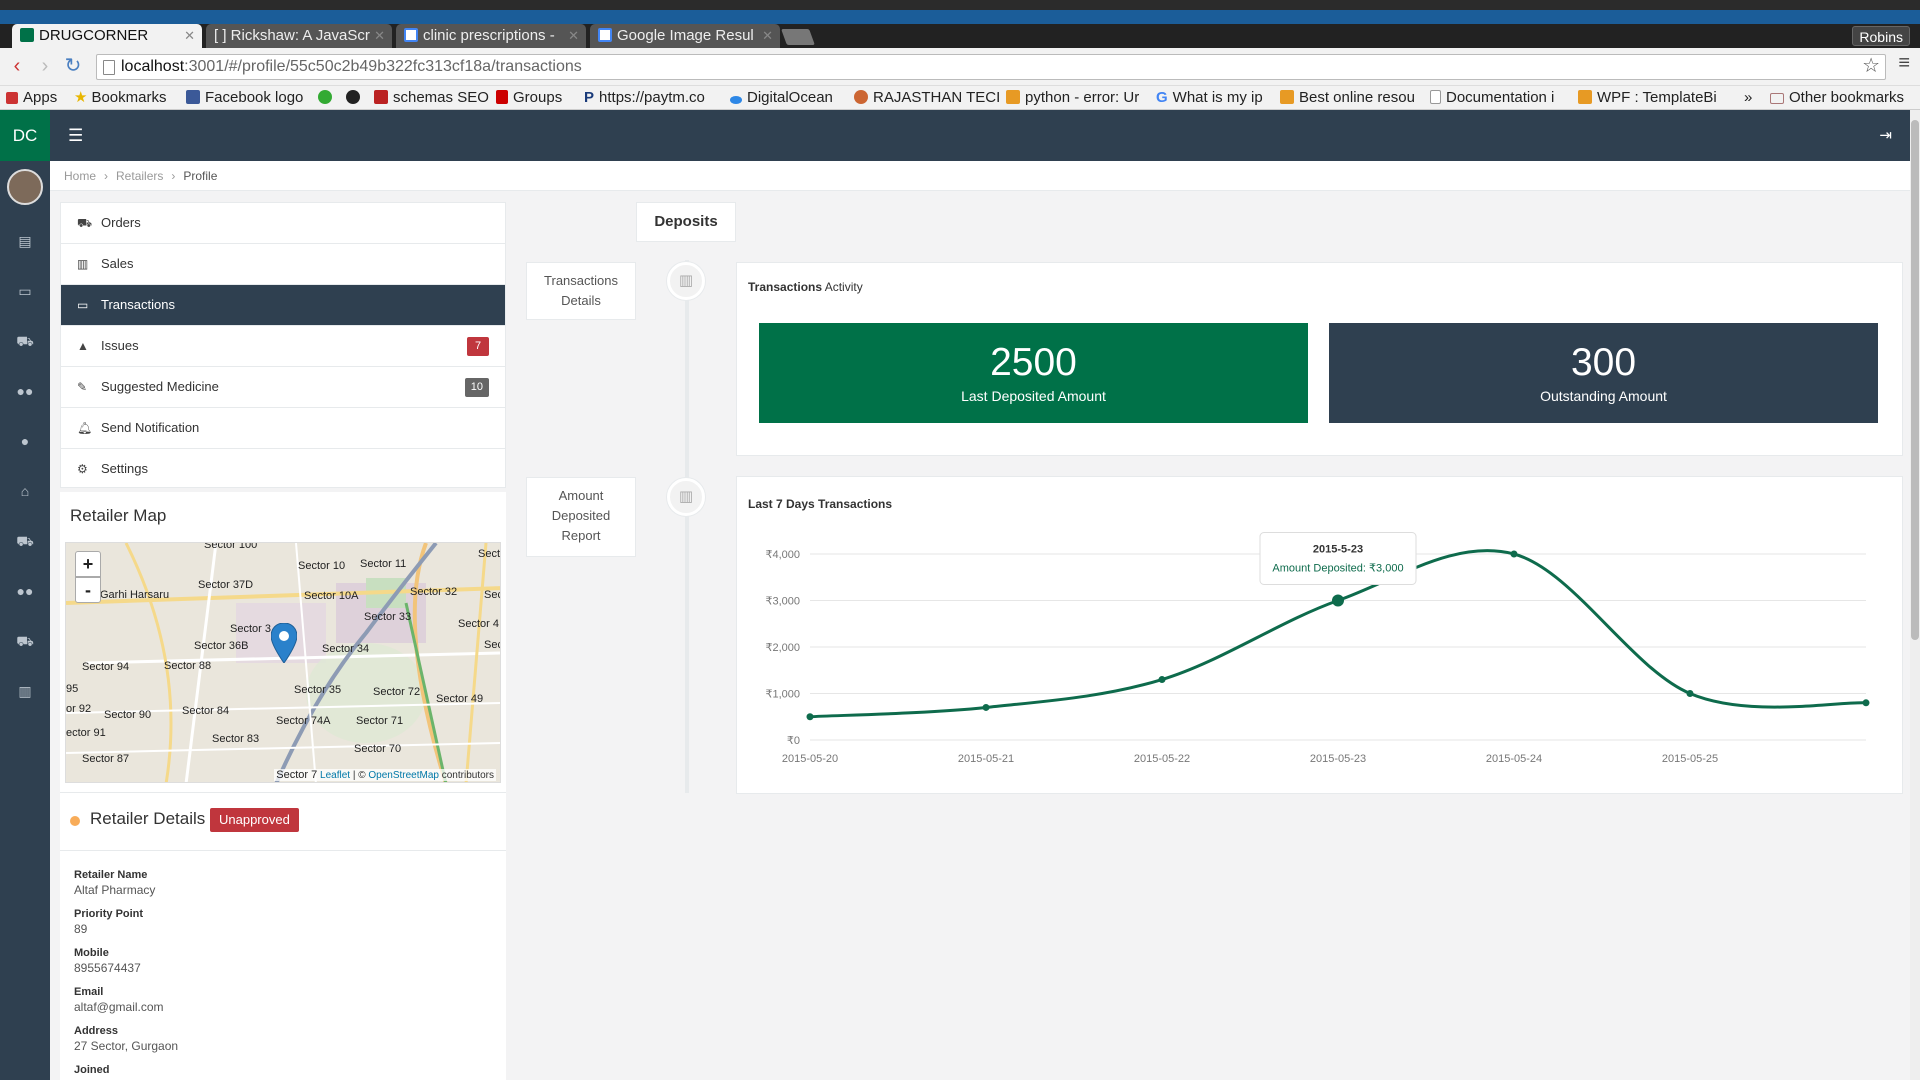 Image resolution: width=1920 pixels, height=1080 pixels. Describe the element at coordinates (221, 646) in the screenshot. I see `map-label: Sector 36B` at that location.